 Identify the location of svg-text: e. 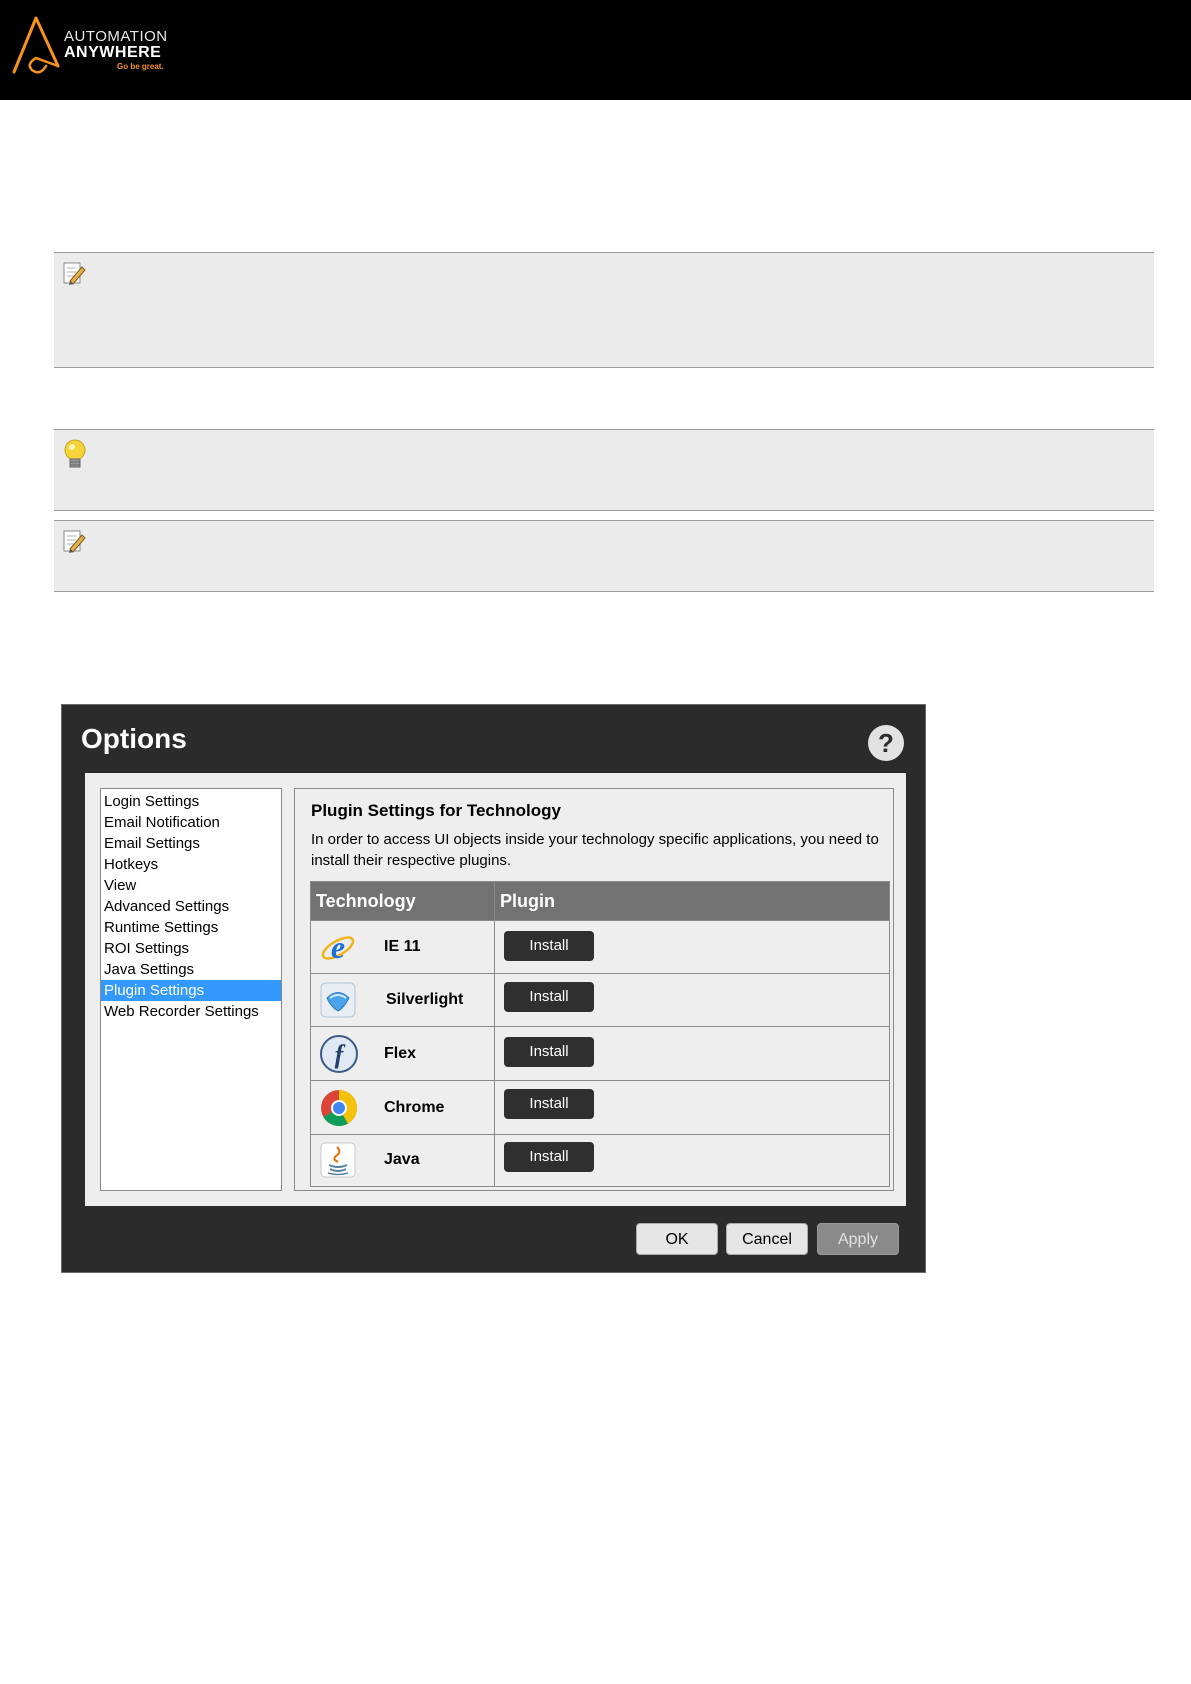
(338, 947).